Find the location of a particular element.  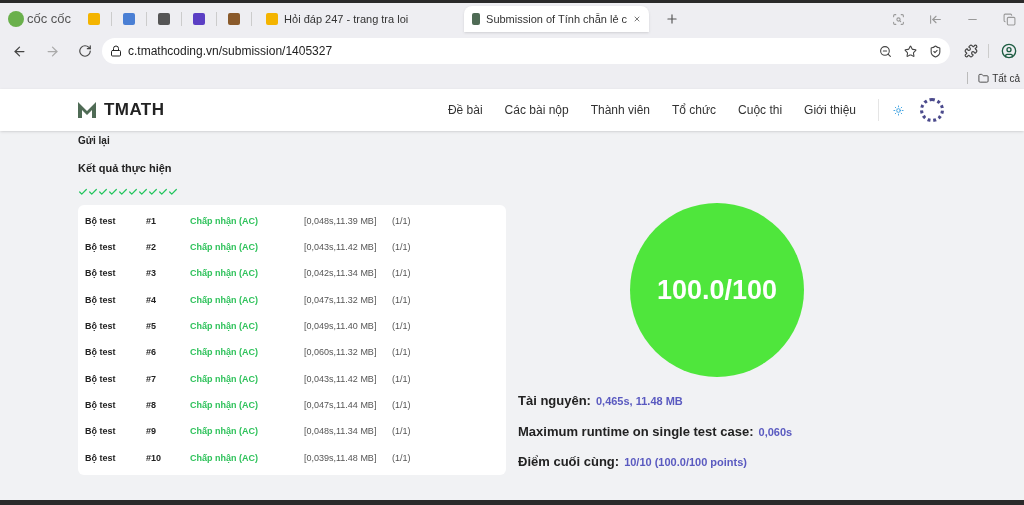

summary-label: Điểm cuối cùng: is located at coordinates (569, 462).